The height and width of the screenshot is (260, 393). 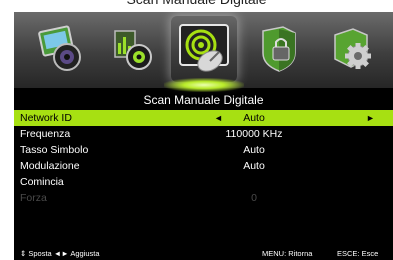 What do you see at coordinates (370, 118) in the screenshot?
I see `arrow-right-icon: ►` at bounding box center [370, 118].